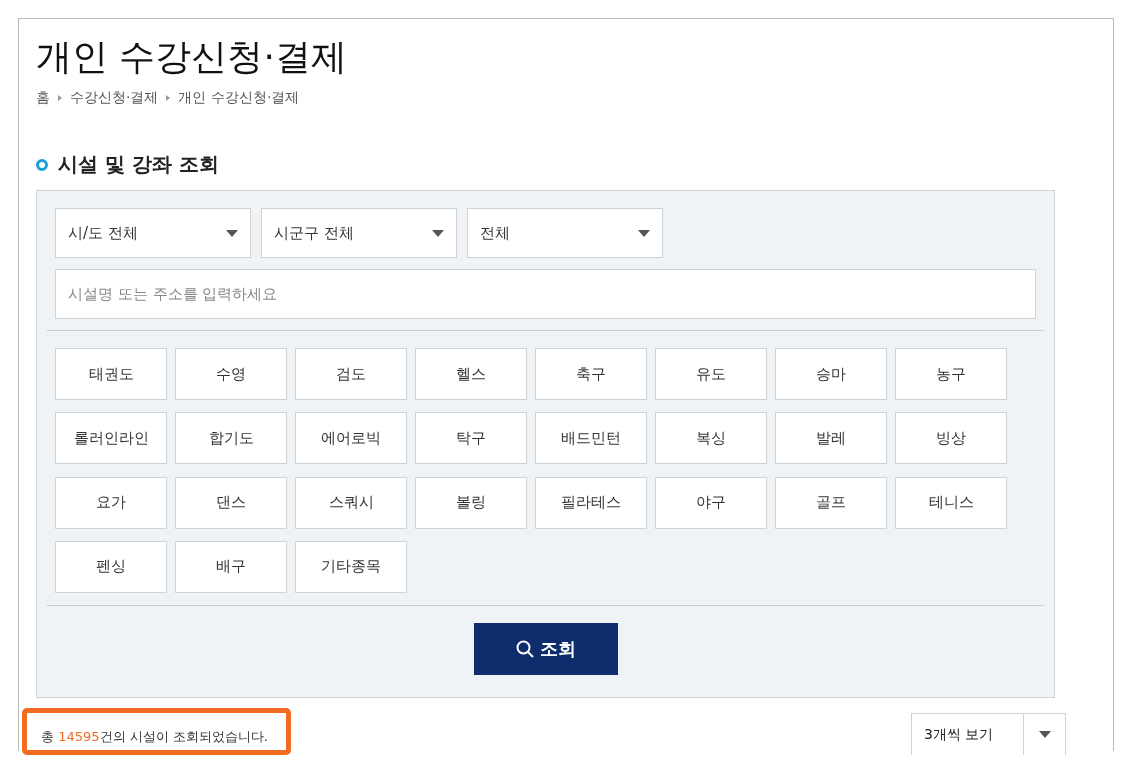 Image resolution: width=1131 pixels, height=768 pixels. Describe the element at coordinates (111, 502) in the screenshot. I see `sport-button: 요가` at that location.